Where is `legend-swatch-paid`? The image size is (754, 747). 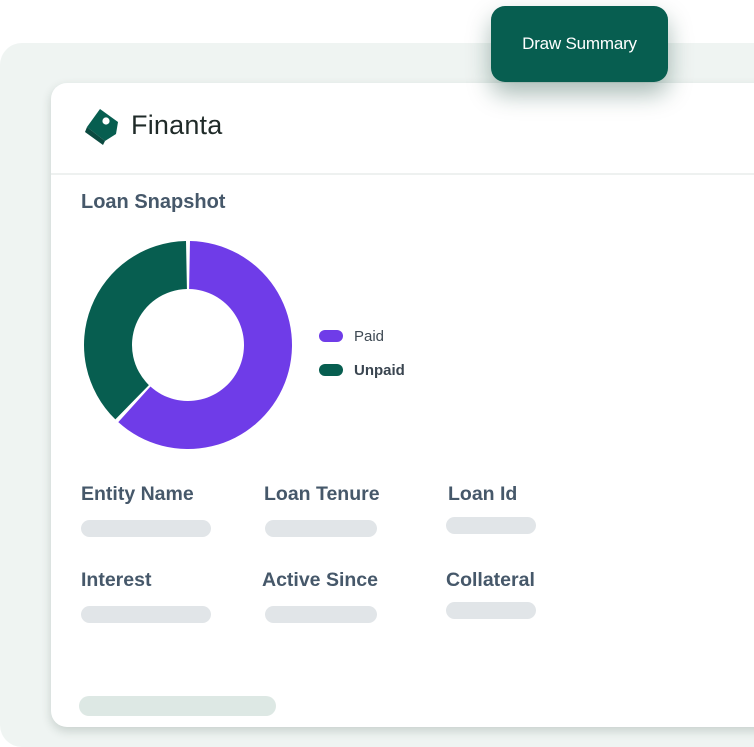
legend-swatch-paid is located at coordinates (331, 336).